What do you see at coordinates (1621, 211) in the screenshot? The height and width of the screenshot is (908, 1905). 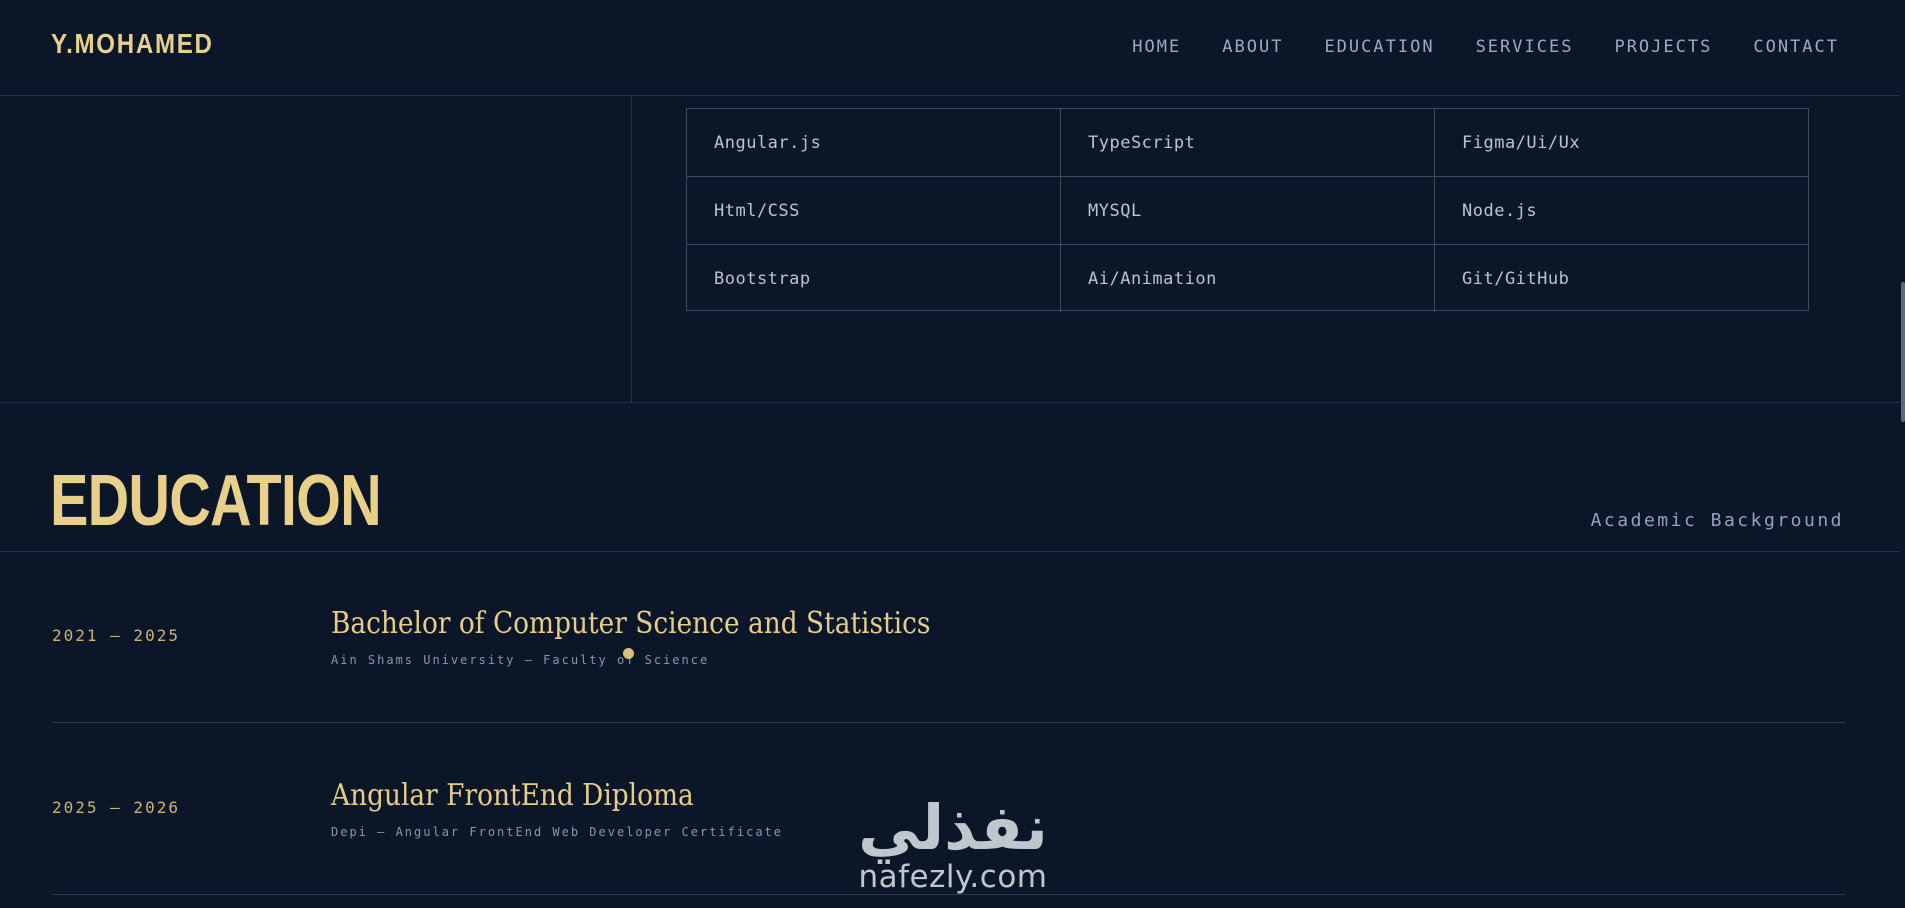 I see `skill-cell: Node.js` at bounding box center [1621, 211].